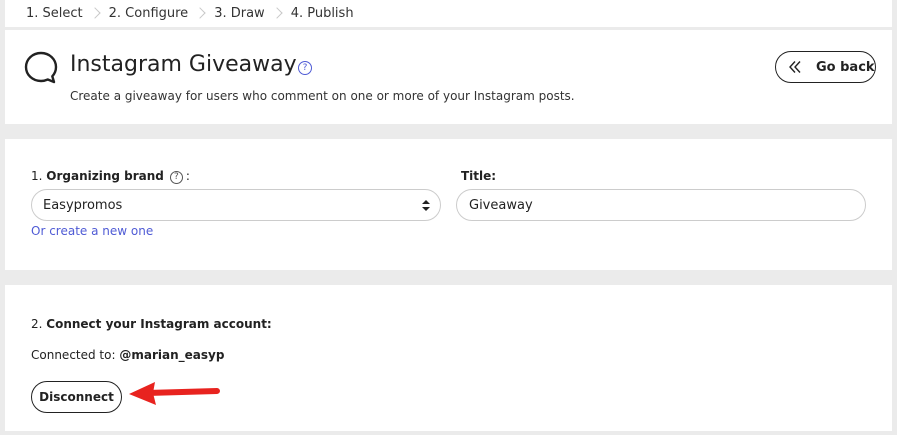 The height and width of the screenshot is (435, 897). I want to click on connected-account-text: Connected to: @marian_easyp, so click(128, 355).